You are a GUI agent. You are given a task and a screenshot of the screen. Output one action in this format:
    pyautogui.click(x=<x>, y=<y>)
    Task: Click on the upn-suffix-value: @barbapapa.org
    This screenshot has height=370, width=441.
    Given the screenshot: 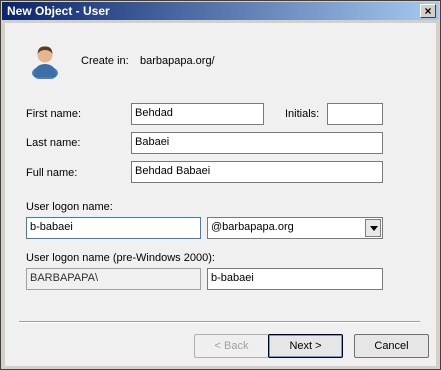 What is the action you would take?
    pyautogui.click(x=252, y=227)
    